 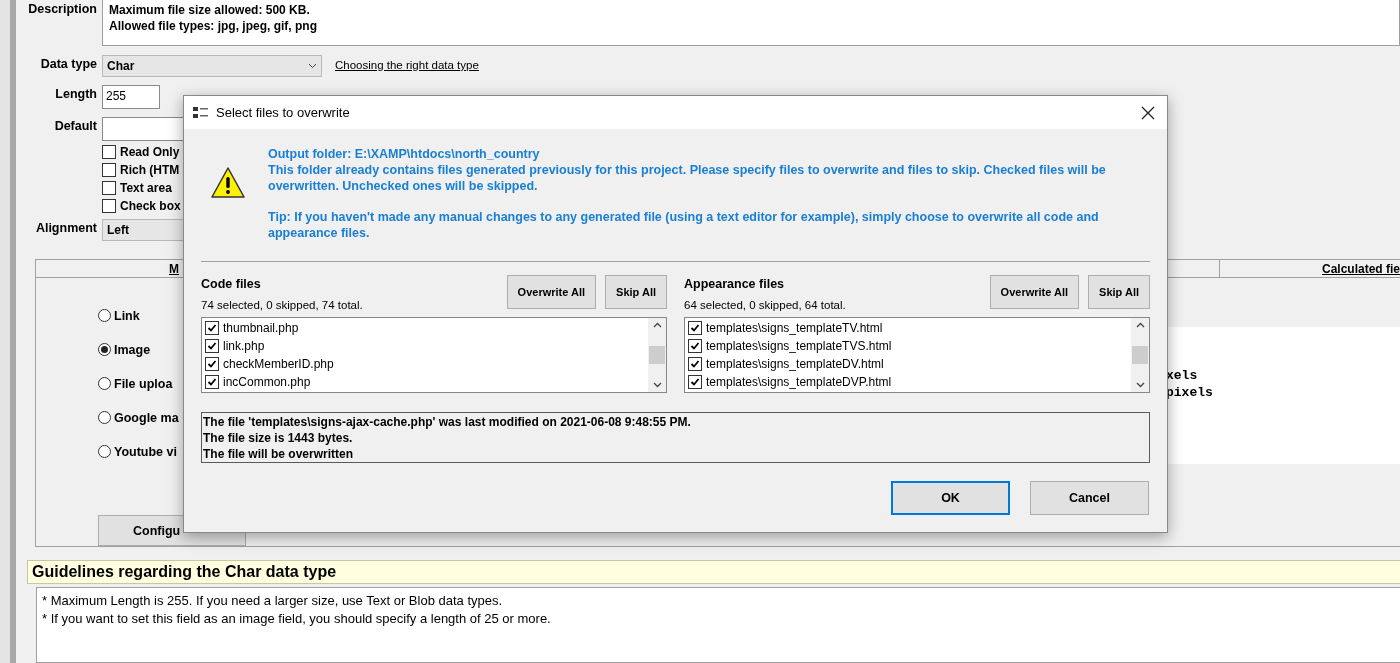 I want to click on dialog-title: Select files to overwrite, so click(x=283, y=112).